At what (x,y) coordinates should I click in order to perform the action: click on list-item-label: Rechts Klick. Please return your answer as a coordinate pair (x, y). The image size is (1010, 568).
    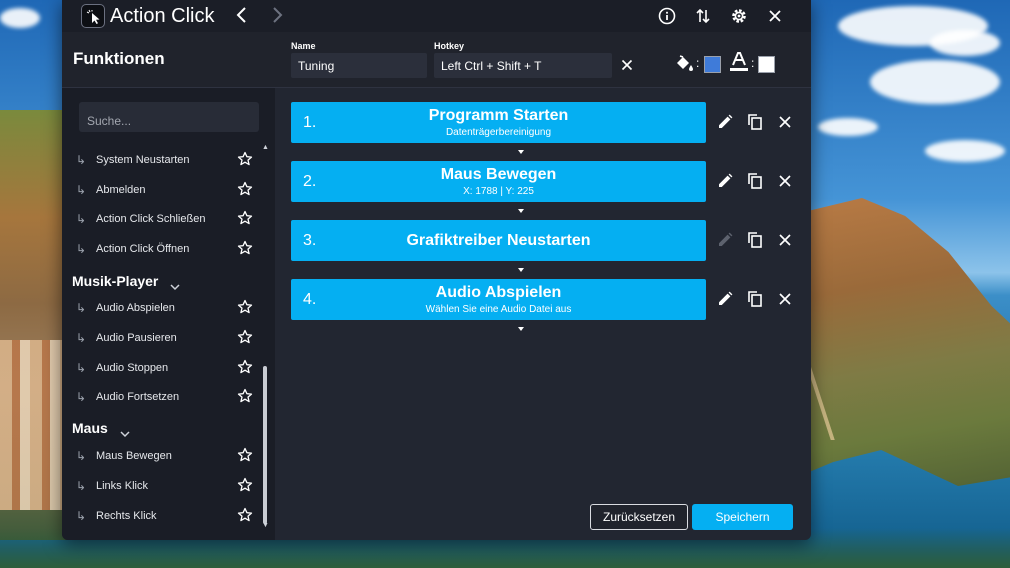
    Looking at the image, I should click on (126, 516).